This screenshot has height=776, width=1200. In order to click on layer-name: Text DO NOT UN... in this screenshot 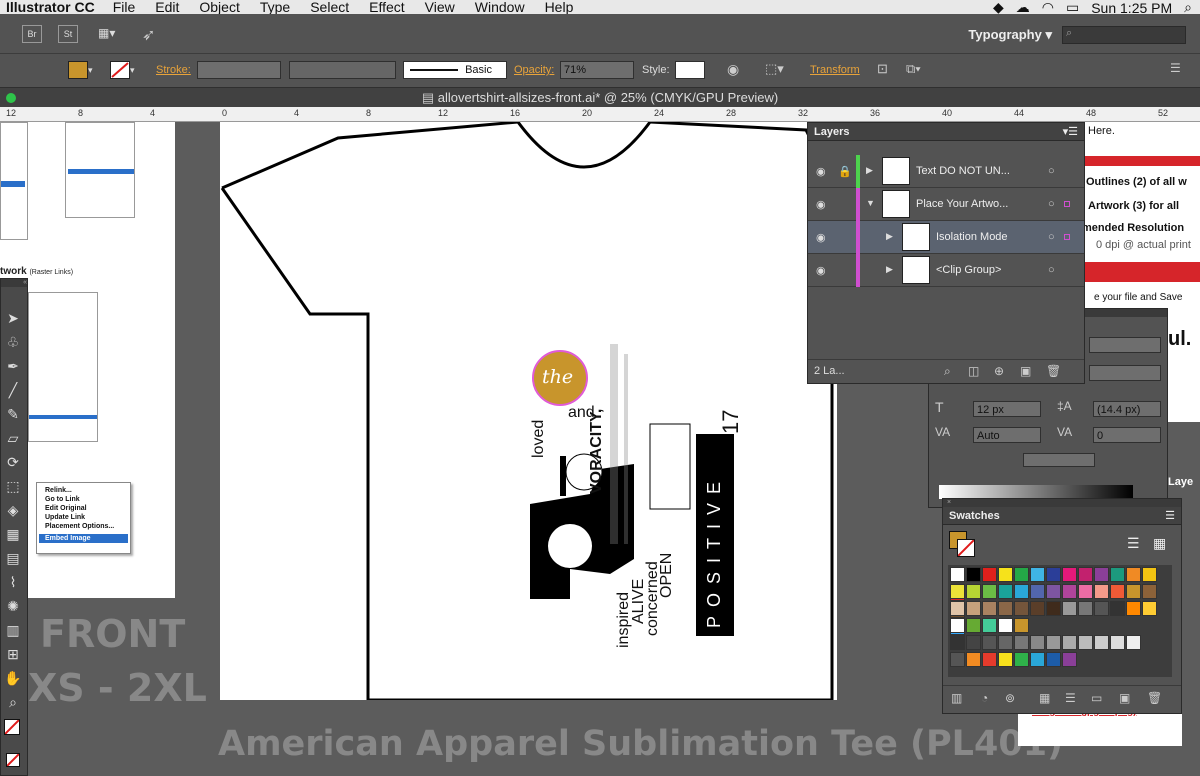, I will do `click(963, 171)`.